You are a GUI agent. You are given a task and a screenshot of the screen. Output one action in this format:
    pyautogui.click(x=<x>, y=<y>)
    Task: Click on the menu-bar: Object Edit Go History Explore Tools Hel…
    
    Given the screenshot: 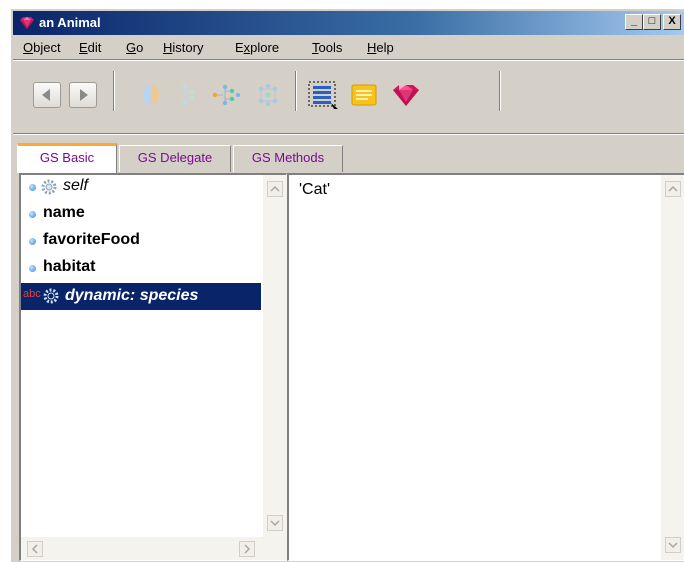 What is the action you would take?
    pyautogui.click(x=348, y=48)
    